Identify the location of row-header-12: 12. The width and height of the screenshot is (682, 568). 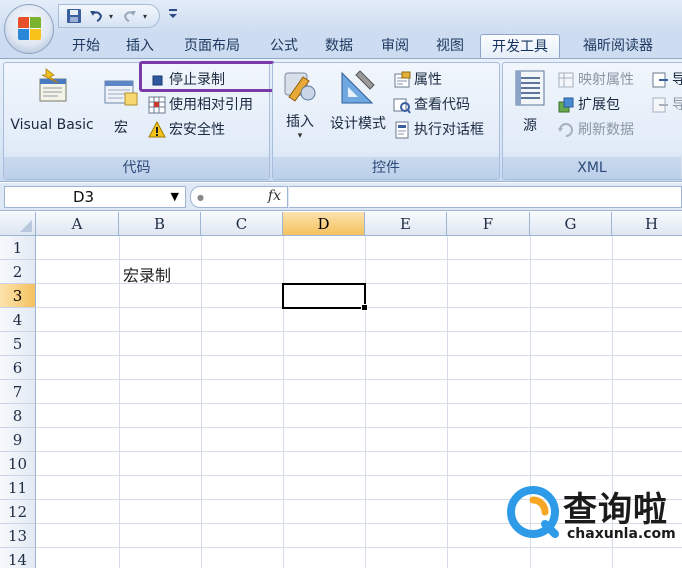
(18, 512).